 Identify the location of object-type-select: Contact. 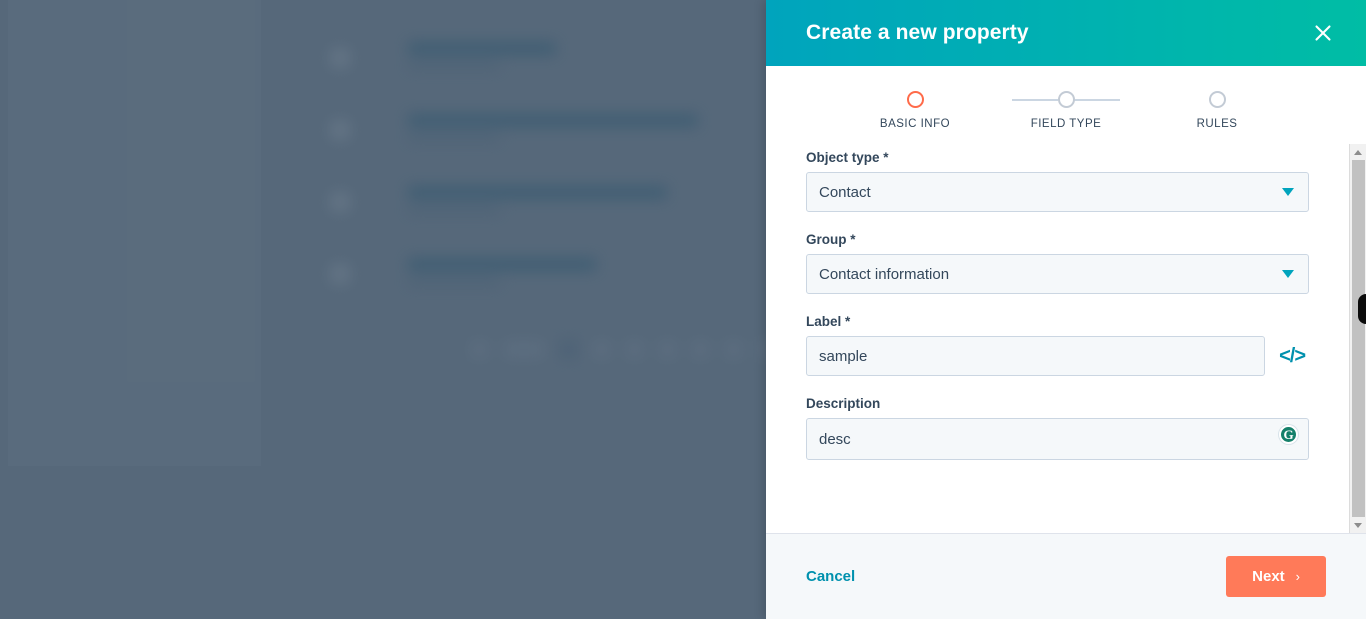
(1057, 192).